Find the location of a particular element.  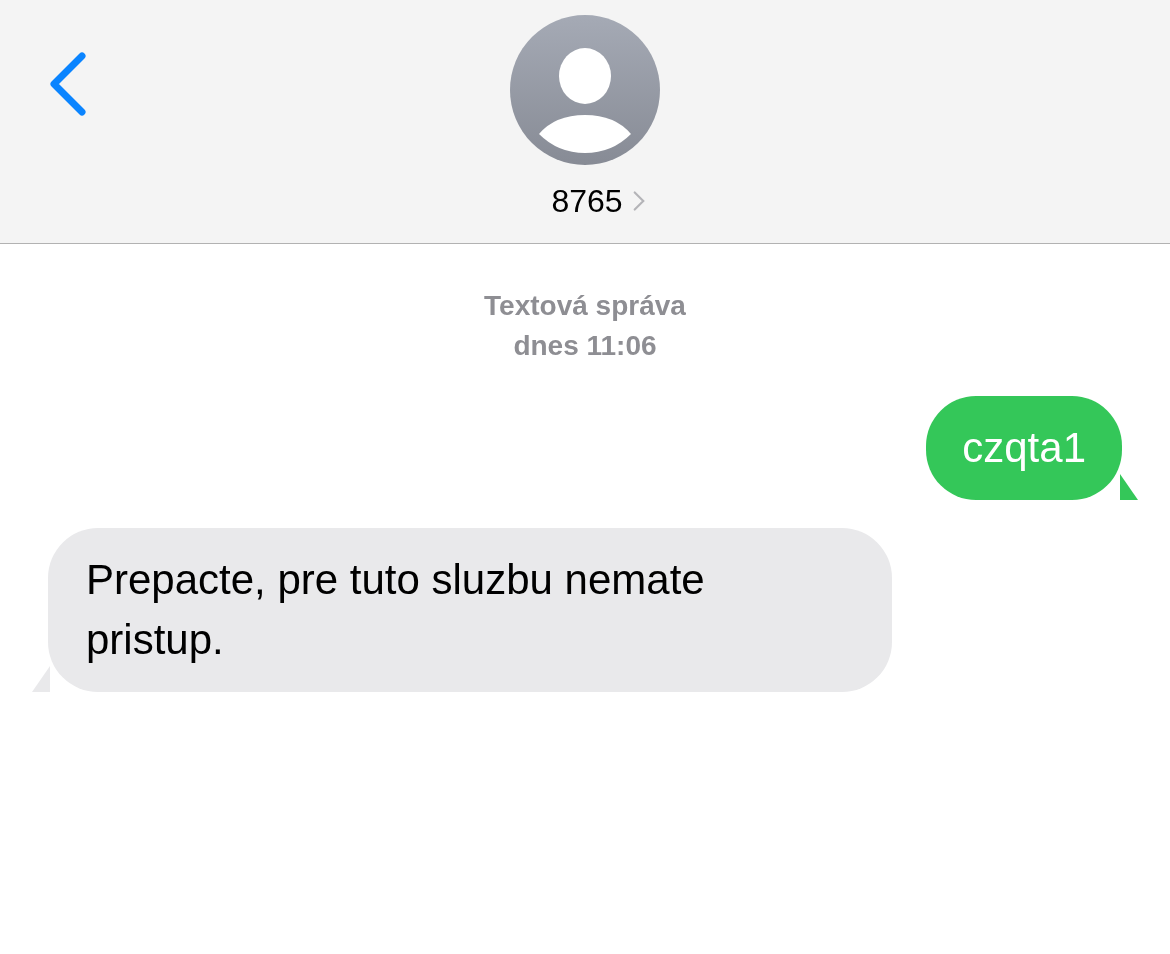

contact-name: 8765 is located at coordinates (587, 201).